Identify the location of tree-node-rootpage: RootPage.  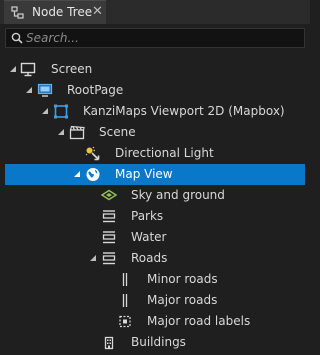
(155, 90).